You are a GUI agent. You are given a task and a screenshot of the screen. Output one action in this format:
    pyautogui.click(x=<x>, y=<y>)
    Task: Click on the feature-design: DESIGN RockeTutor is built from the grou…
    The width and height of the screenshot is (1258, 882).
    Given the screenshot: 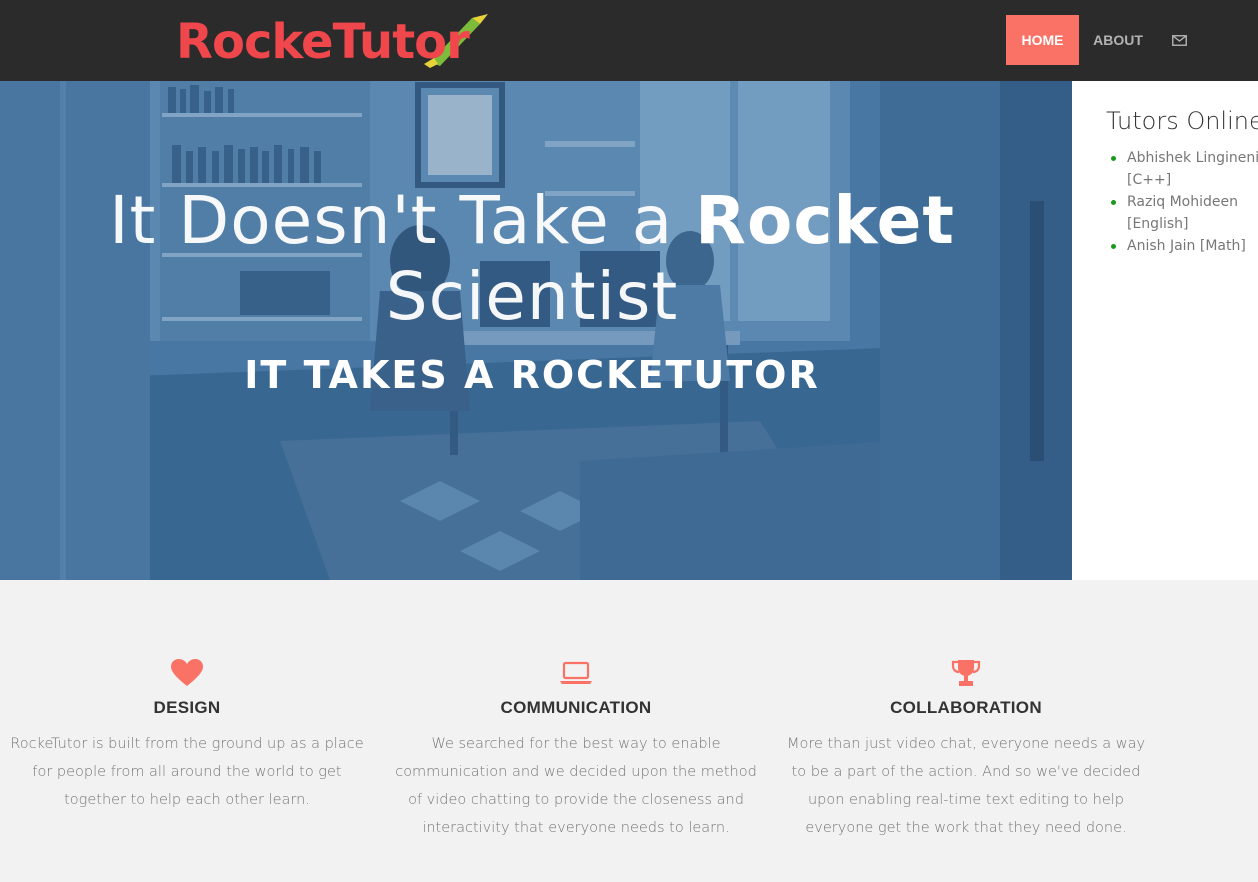 What is the action you would take?
    pyautogui.click(x=187, y=735)
    